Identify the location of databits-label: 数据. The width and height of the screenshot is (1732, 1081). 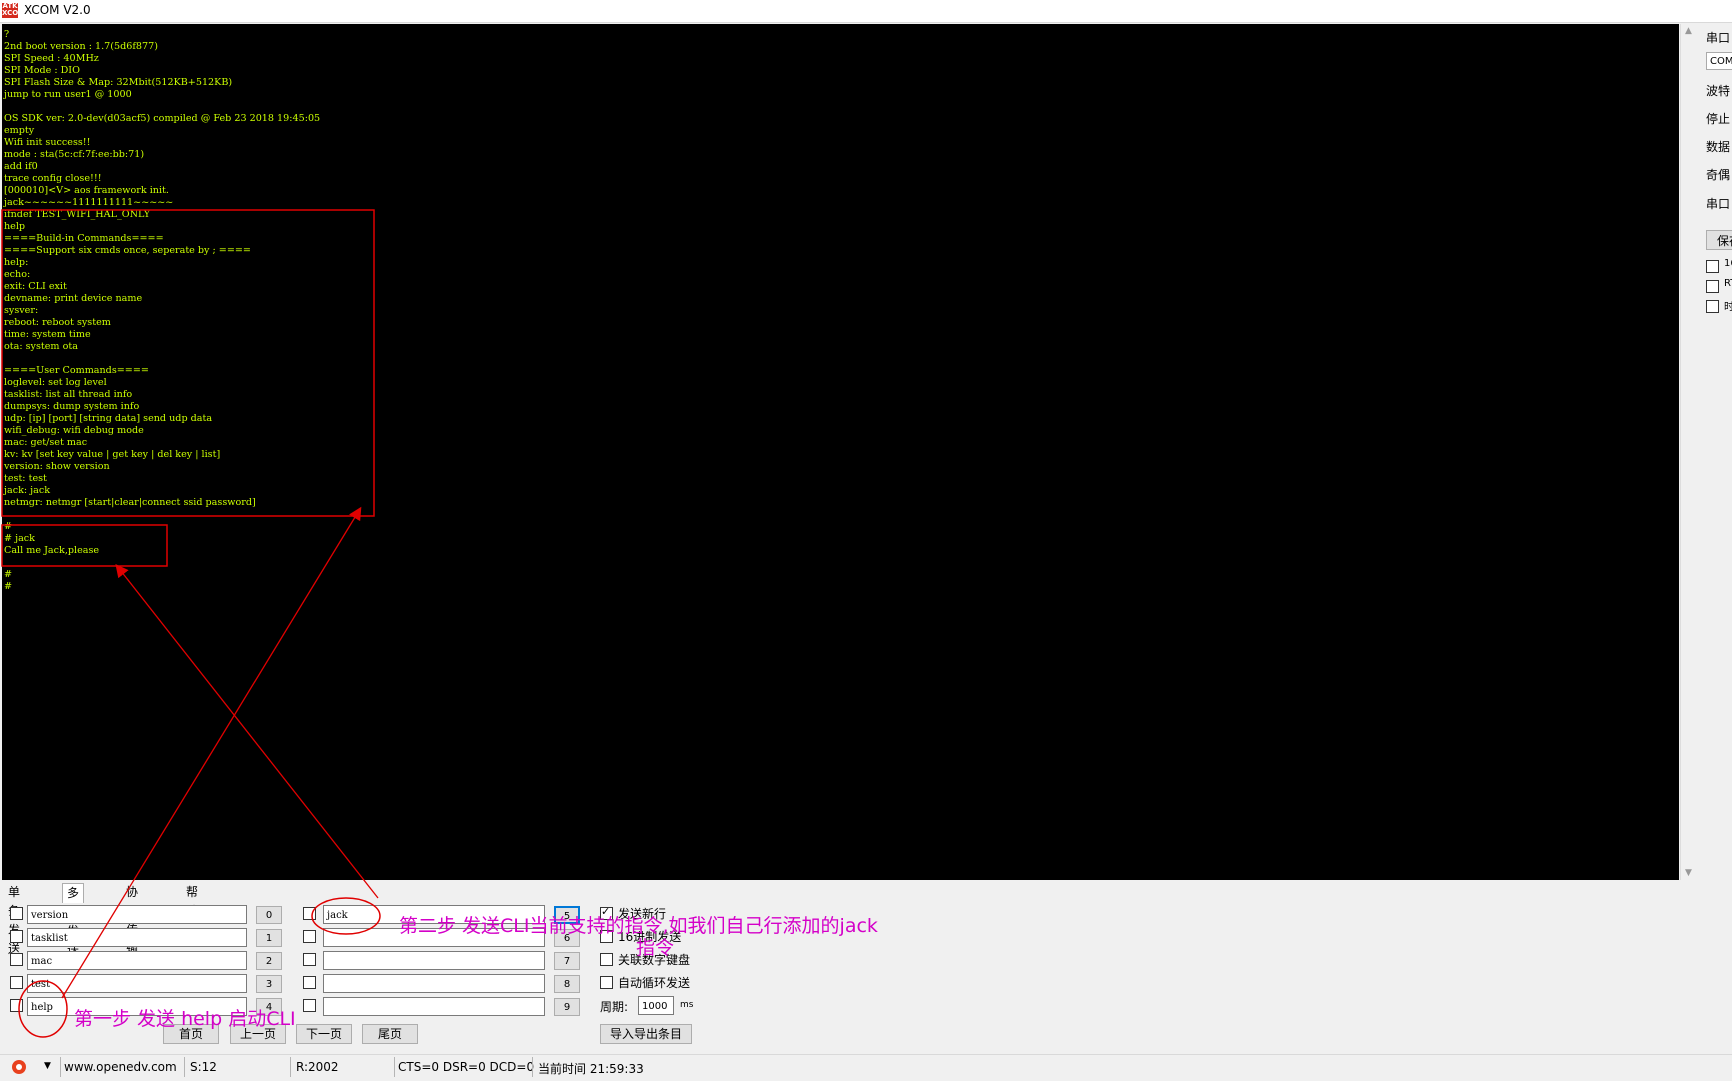
(1718, 147).